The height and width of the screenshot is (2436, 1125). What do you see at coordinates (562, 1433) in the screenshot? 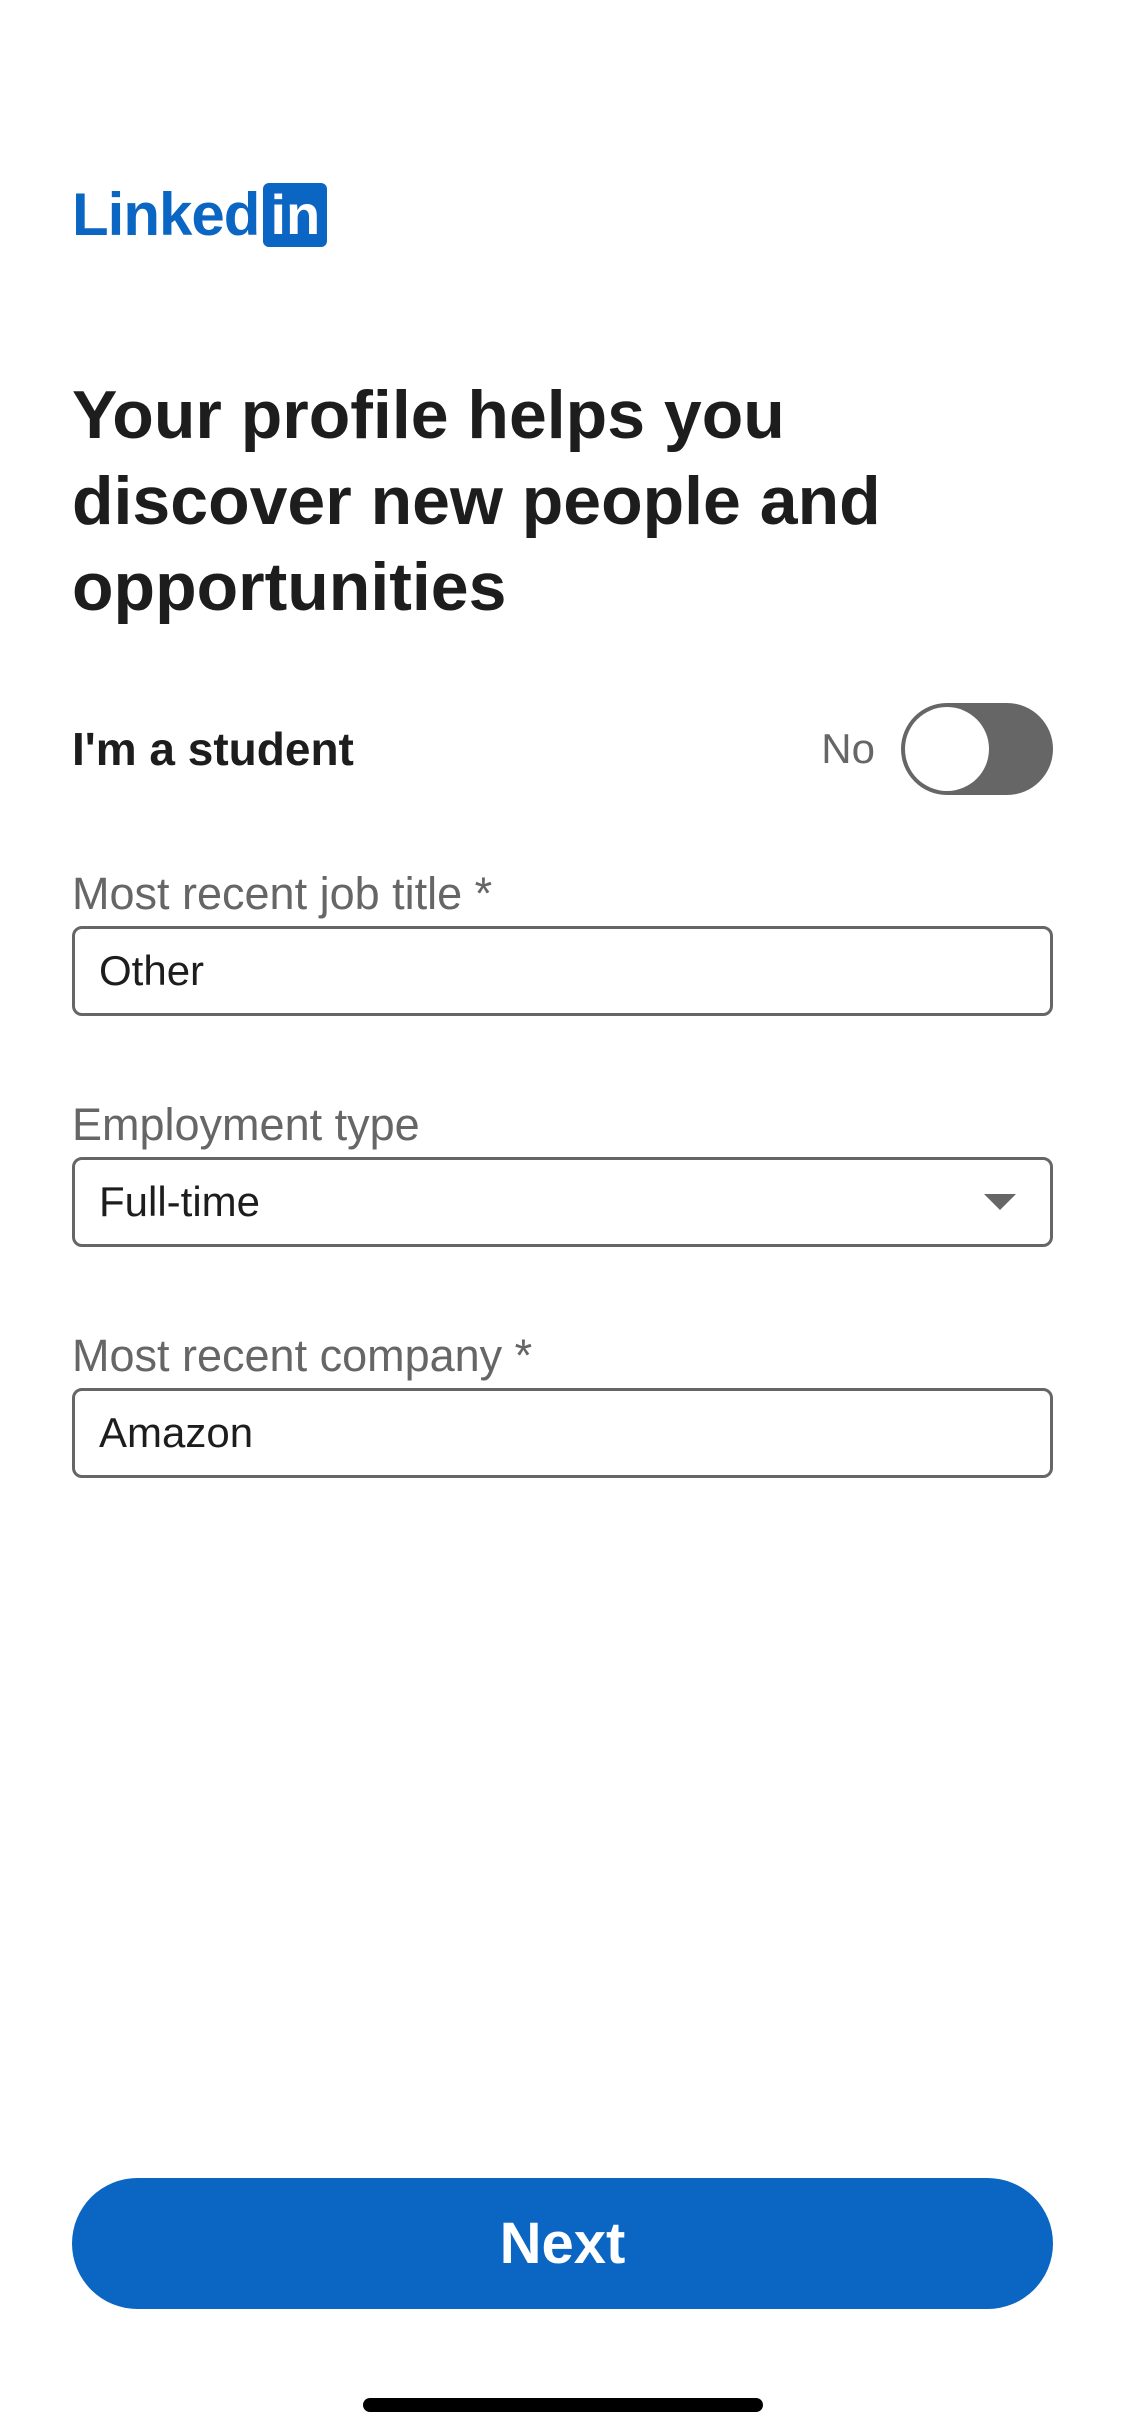
I see `company-input: Amazon` at bounding box center [562, 1433].